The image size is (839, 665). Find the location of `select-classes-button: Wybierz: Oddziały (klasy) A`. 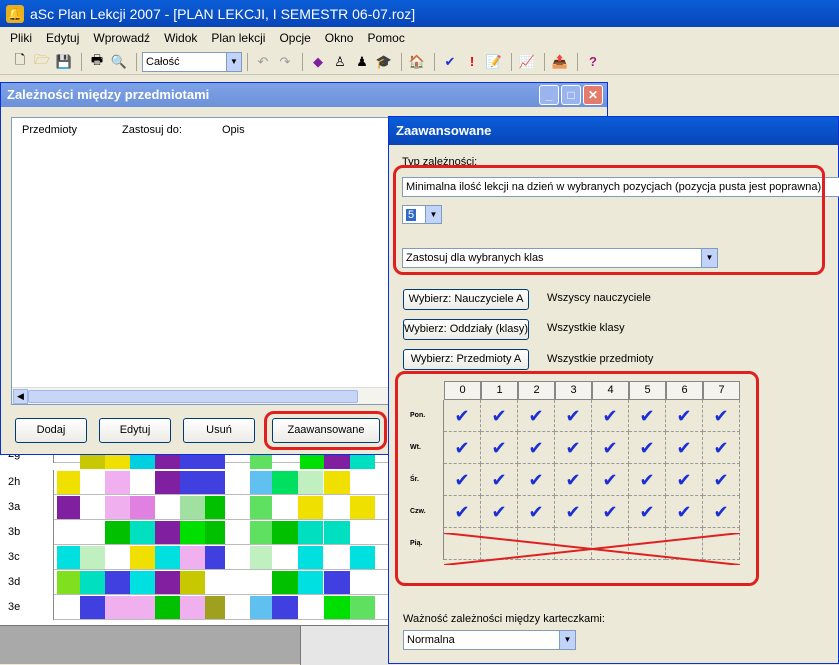

select-classes-button: Wybierz: Oddziały (klasy) A is located at coordinates (466, 329).